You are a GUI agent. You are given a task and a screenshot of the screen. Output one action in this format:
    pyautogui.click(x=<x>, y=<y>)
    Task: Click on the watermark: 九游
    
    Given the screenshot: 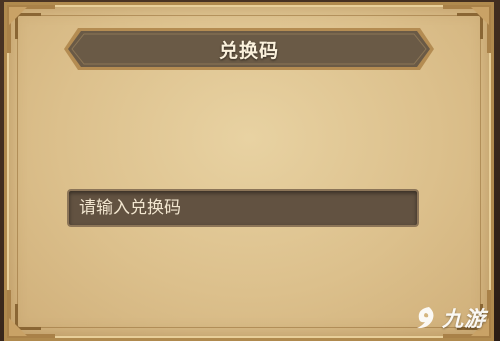 What is the action you would take?
    pyautogui.click(x=449, y=318)
    